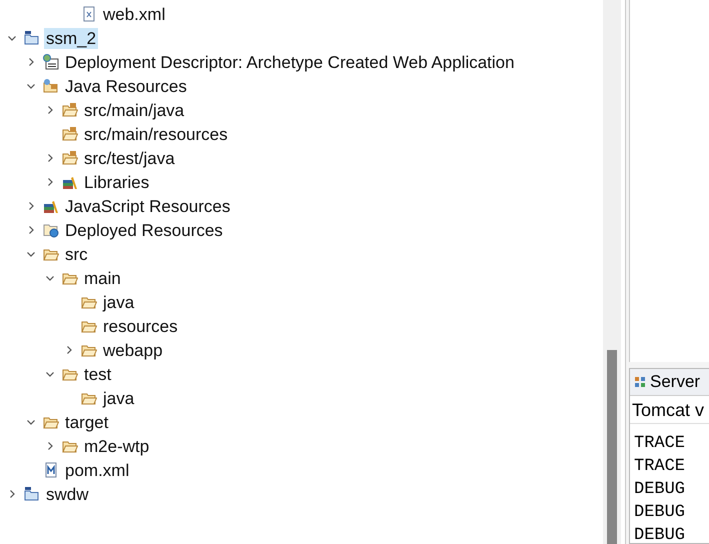 This screenshot has height=544, width=709. What do you see at coordinates (51, 86) in the screenshot?
I see `java-resources-icon` at bounding box center [51, 86].